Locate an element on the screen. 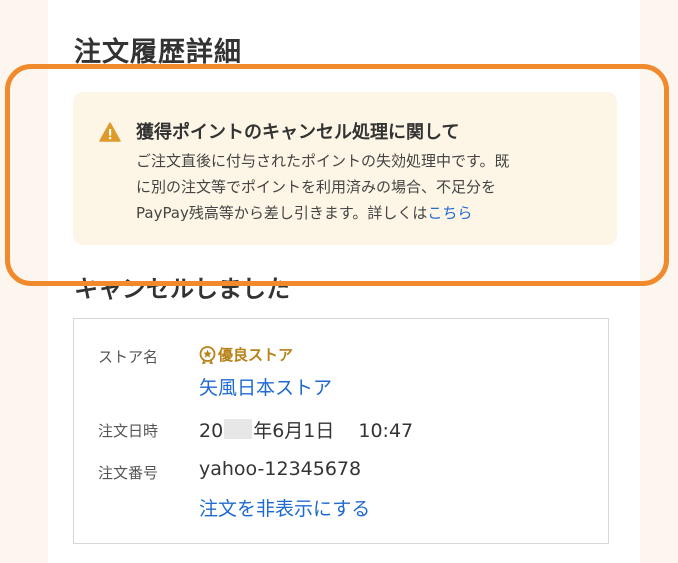 The height and width of the screenshot is (563, 678). notice-body-text: PayPay残高等から差し引きます。詳しくは is located at coordinates (282, 213).